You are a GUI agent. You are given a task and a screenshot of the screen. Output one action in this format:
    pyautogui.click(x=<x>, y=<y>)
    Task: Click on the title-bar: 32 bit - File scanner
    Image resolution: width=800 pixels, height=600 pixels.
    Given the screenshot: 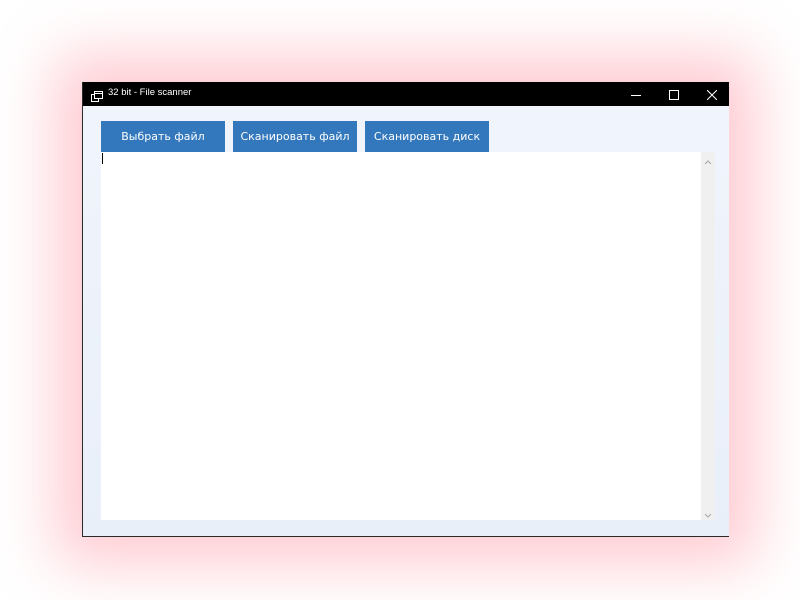 What is the action you would take?
    pyautogui.click(x=406, y=94)
    